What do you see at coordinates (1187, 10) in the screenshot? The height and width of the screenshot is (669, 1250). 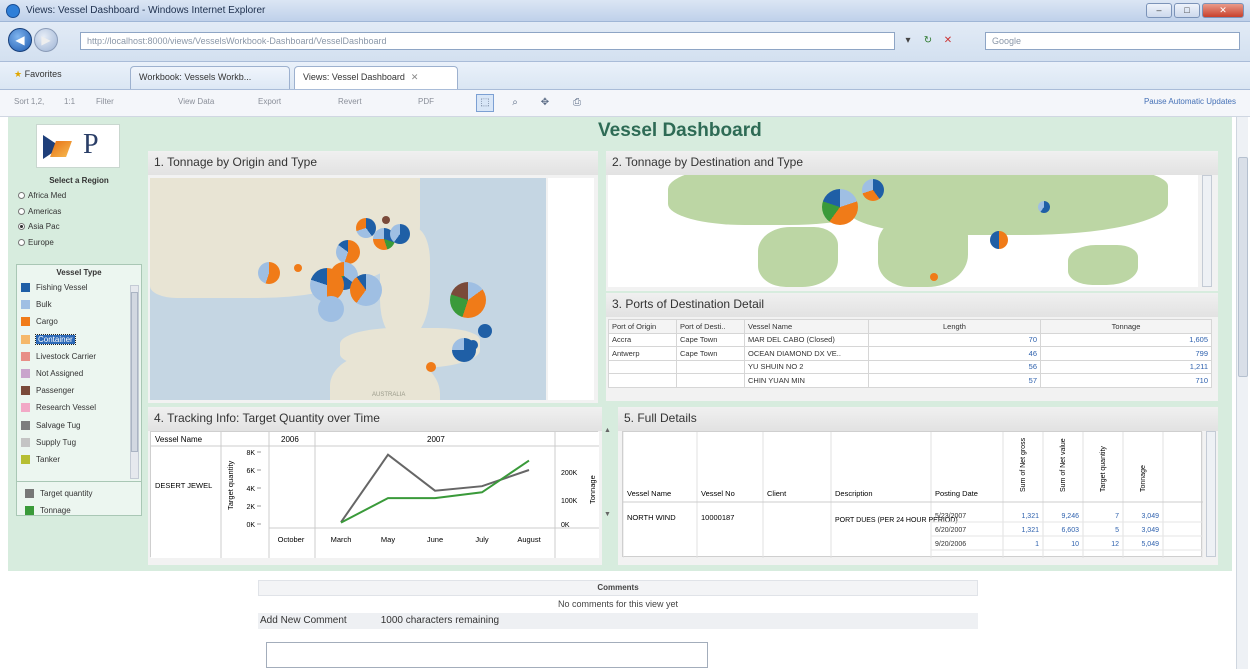 I see `maximize-button: □` at bounding box center [1187, 10].